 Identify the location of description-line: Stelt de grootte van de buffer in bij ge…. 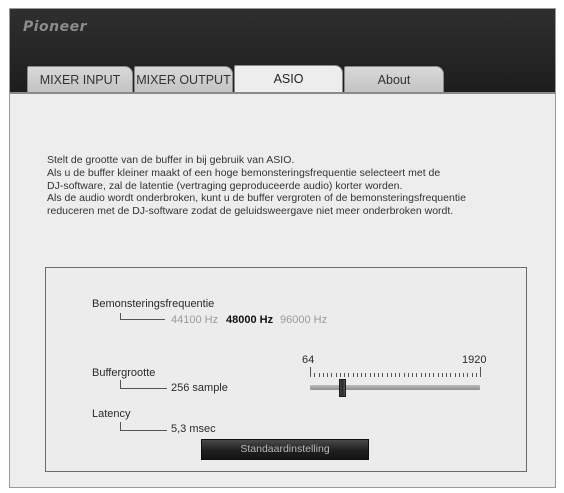
(171, 160).